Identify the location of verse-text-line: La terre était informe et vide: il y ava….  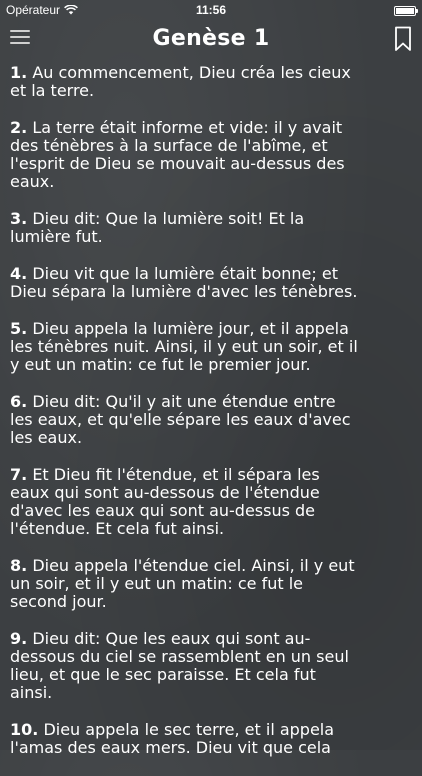
(187, 127).